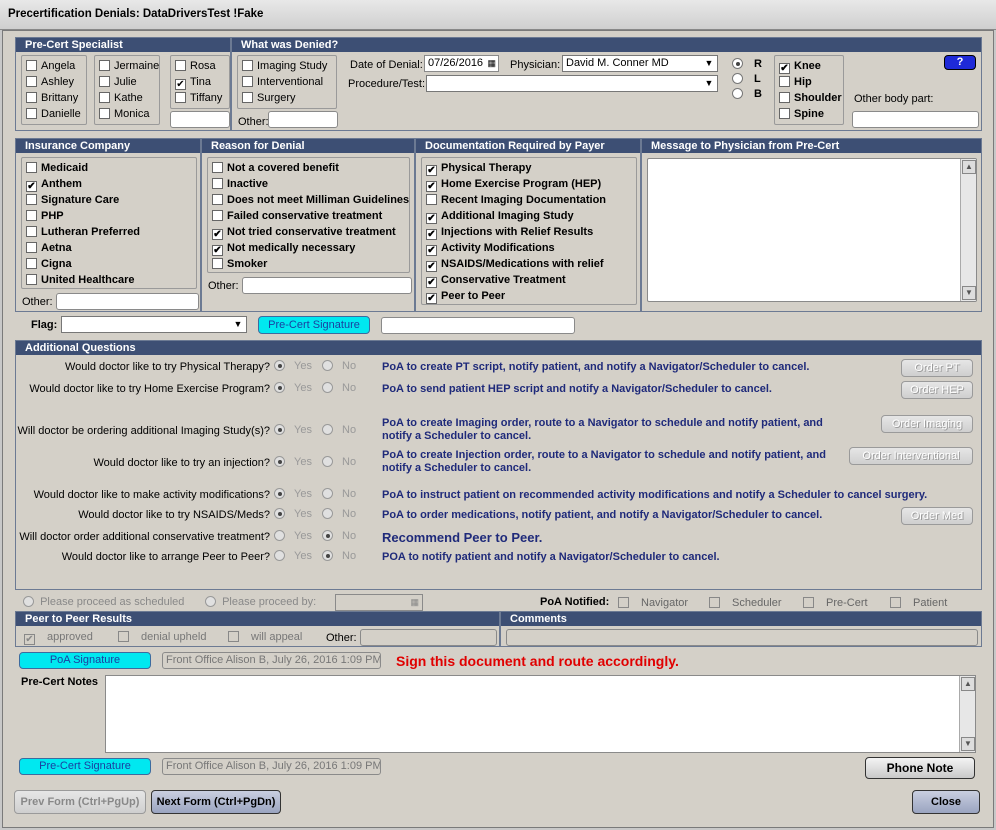  Describe the element at coordinates (275, 168) in the screenshot. I see `reason-not-a-covered-benefit: Not a covered benefit` at that location.